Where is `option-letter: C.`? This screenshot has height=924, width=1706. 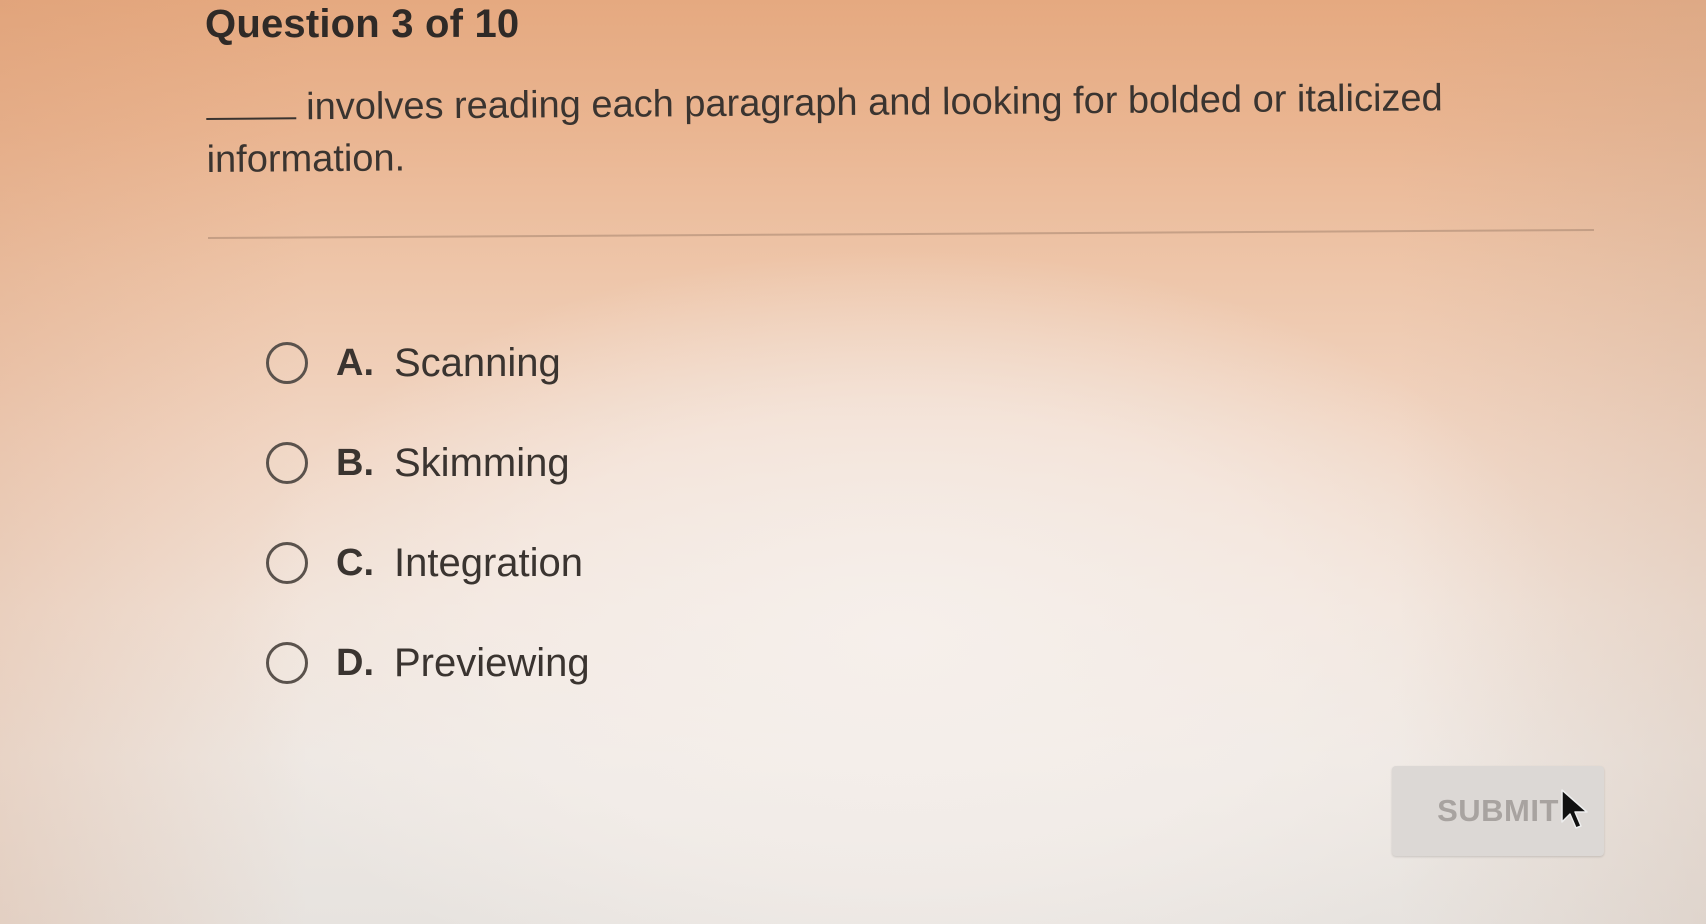 option-letter: C. is located at coordinates (355, 562).